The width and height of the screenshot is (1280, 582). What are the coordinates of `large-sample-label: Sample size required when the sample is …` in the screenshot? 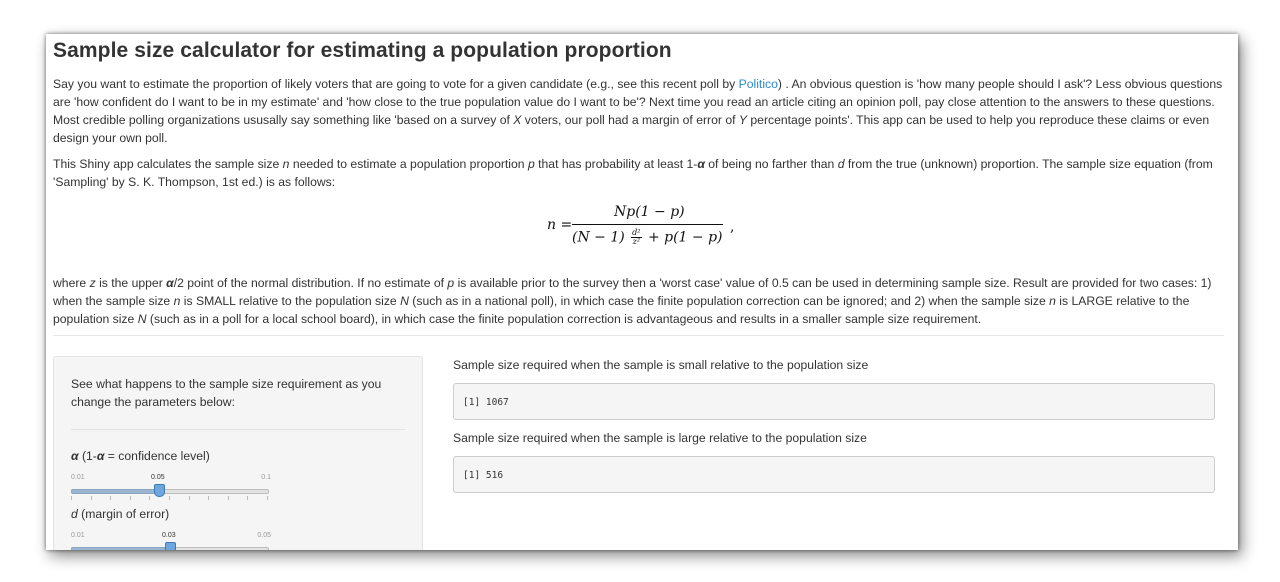 It's located at (660, 438).